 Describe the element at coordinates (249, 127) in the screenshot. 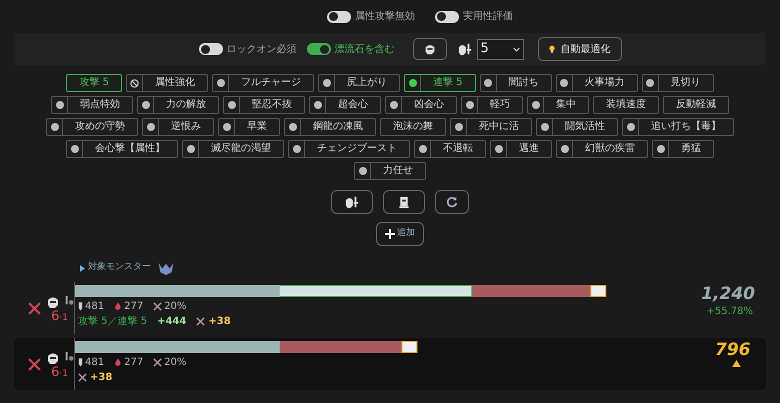

I see `skill-chip: 早業` at that location.